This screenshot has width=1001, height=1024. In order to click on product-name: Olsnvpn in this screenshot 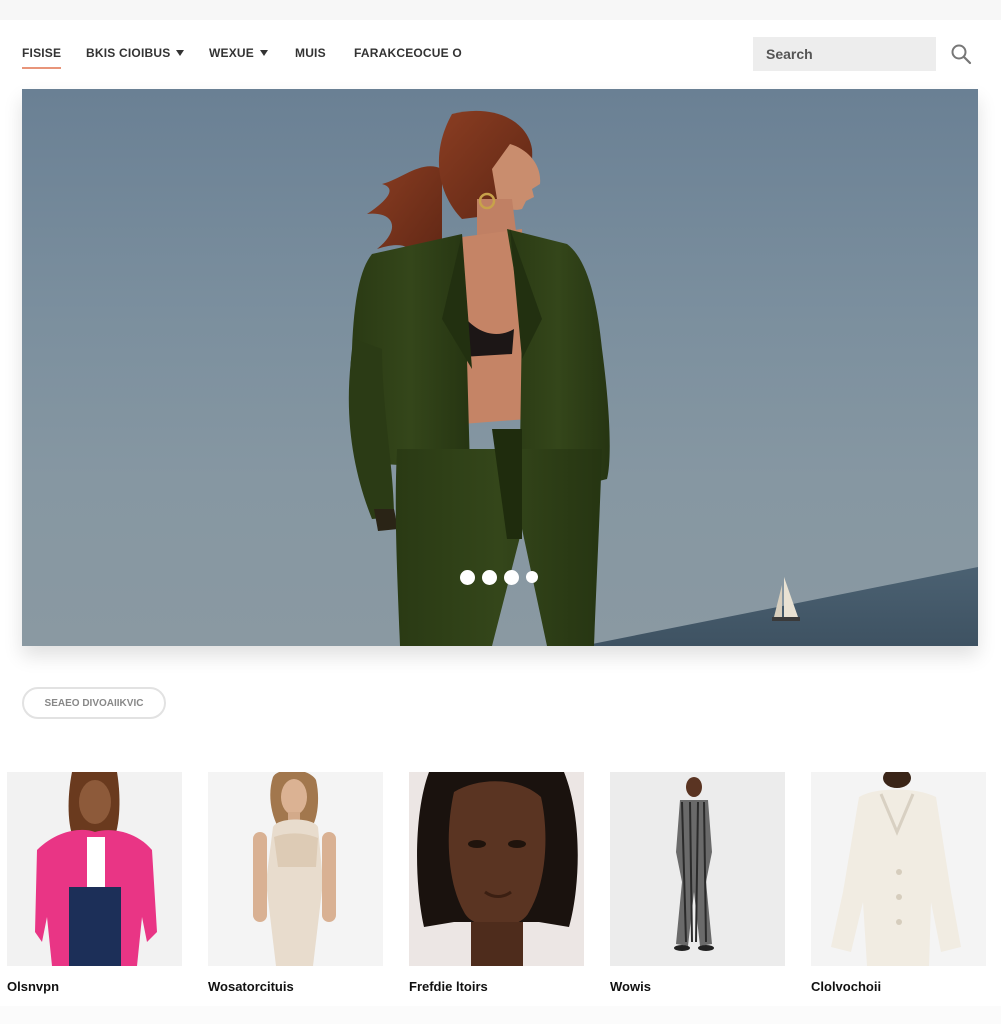, I will do `click(33, 986)`.